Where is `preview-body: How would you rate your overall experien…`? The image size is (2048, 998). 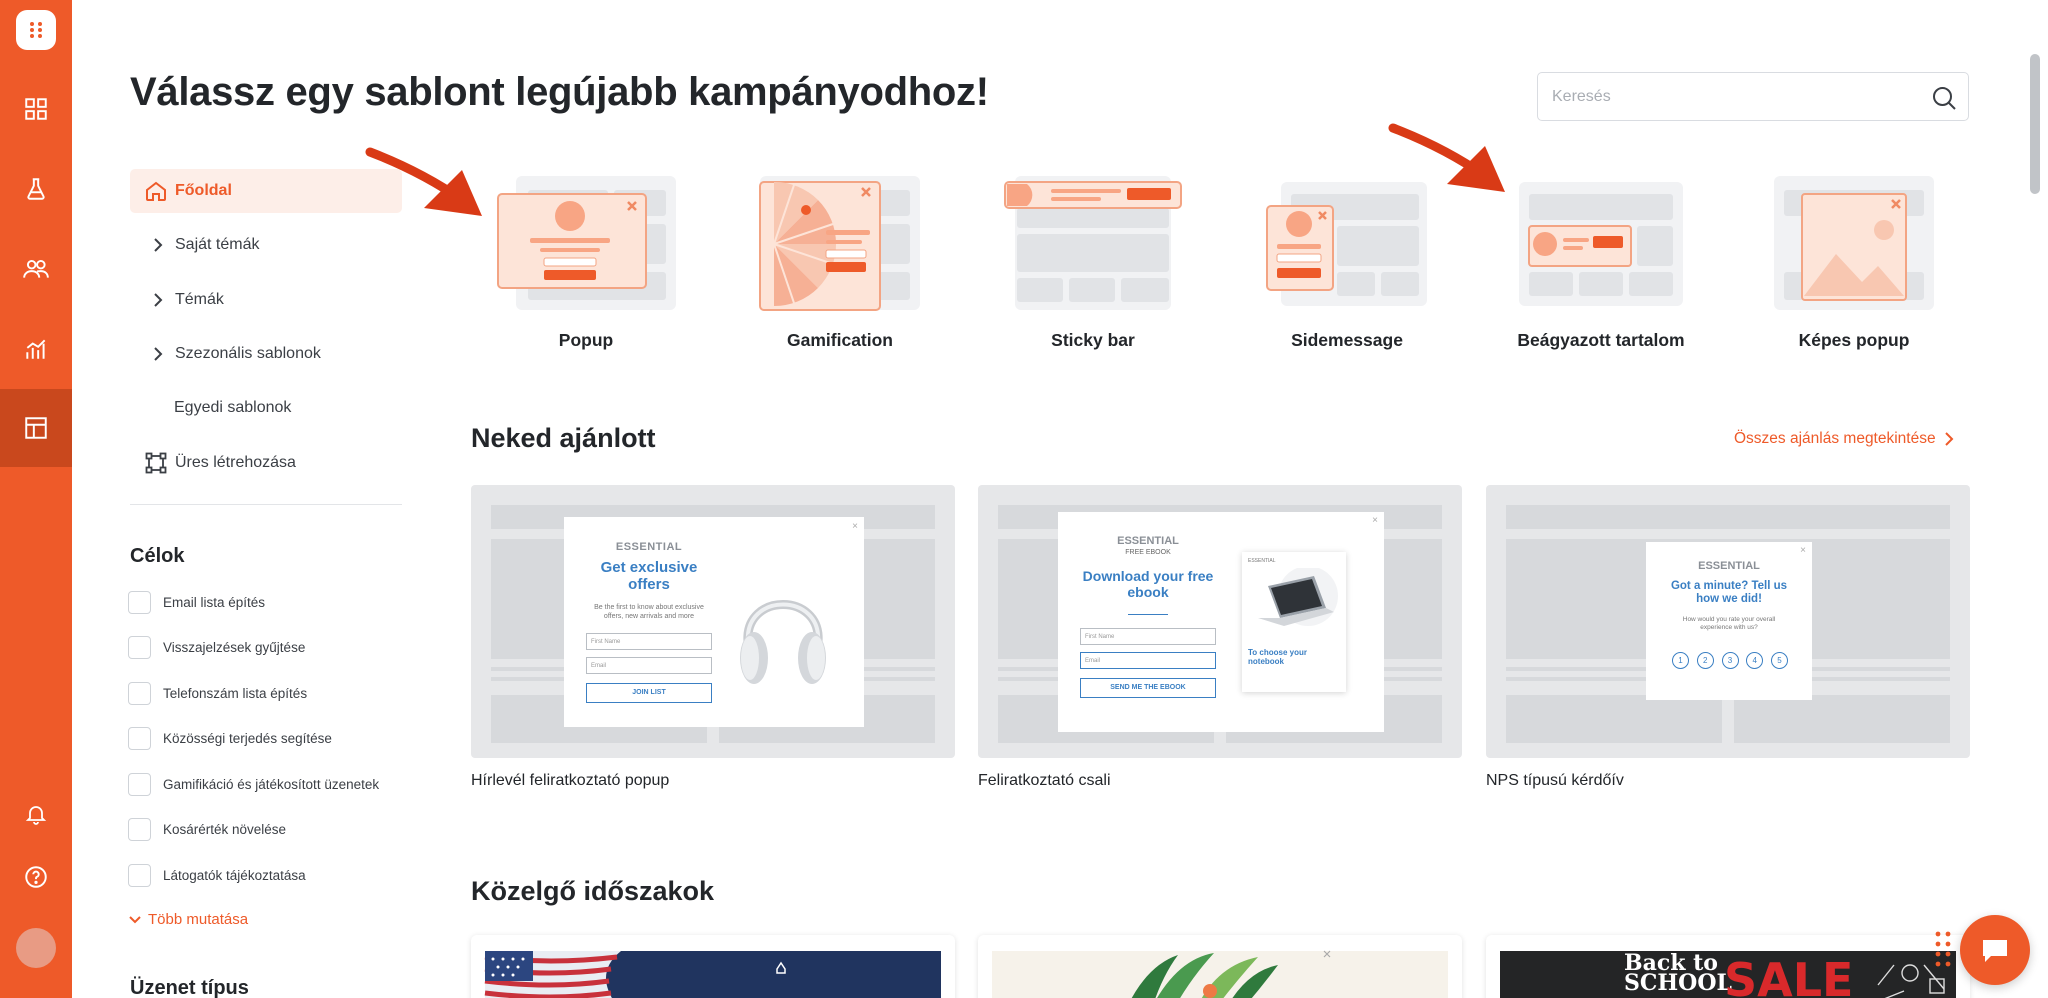
preview-body: How would you rate your overall experien… is located at coordinates (1729, 623).